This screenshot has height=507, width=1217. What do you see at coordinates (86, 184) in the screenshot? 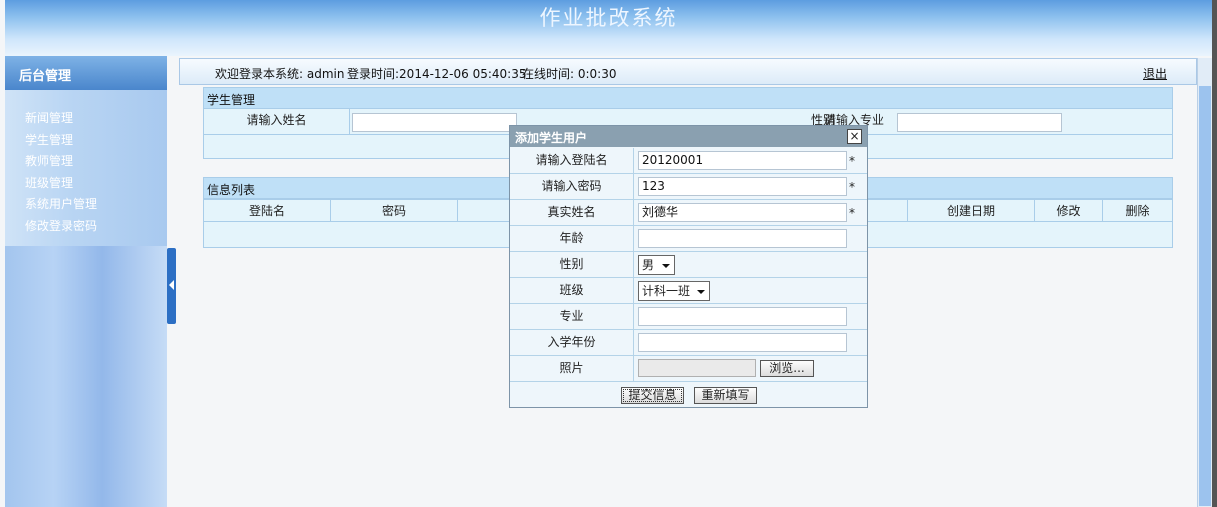
I see `sidebar-item-classes: 班级管理` at bounding box center [86, 184].